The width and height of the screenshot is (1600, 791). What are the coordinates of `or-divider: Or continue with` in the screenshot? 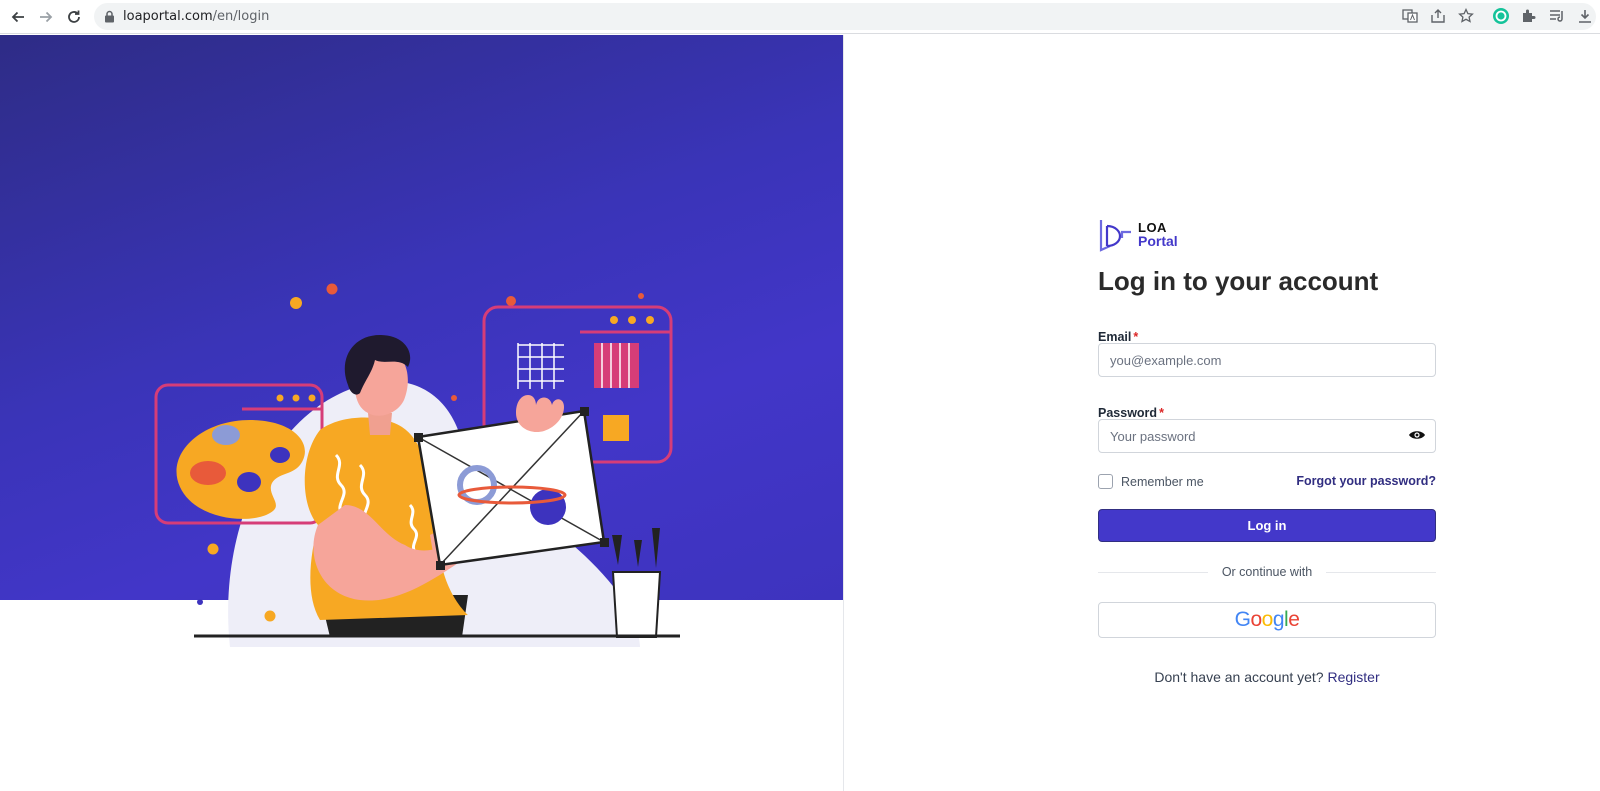 It's located at (1267, 572).